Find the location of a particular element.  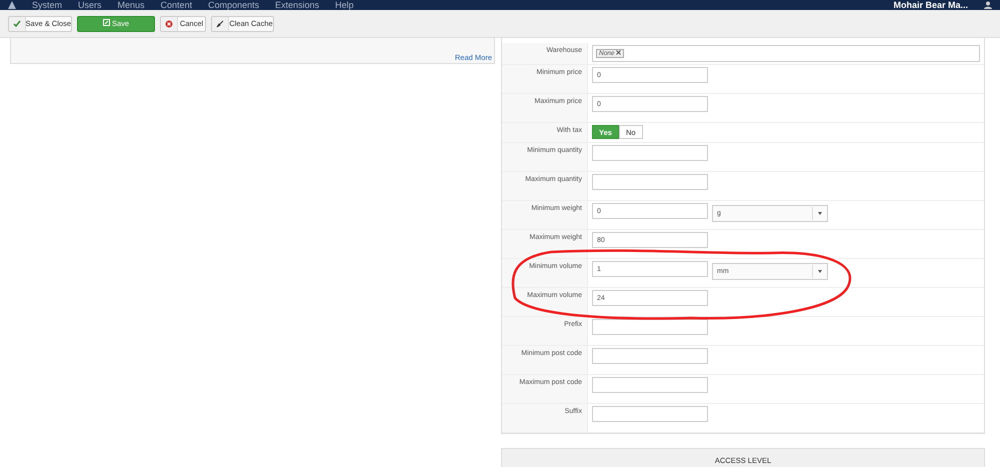

menu-item: Menus is located at coordinates (131, 5).